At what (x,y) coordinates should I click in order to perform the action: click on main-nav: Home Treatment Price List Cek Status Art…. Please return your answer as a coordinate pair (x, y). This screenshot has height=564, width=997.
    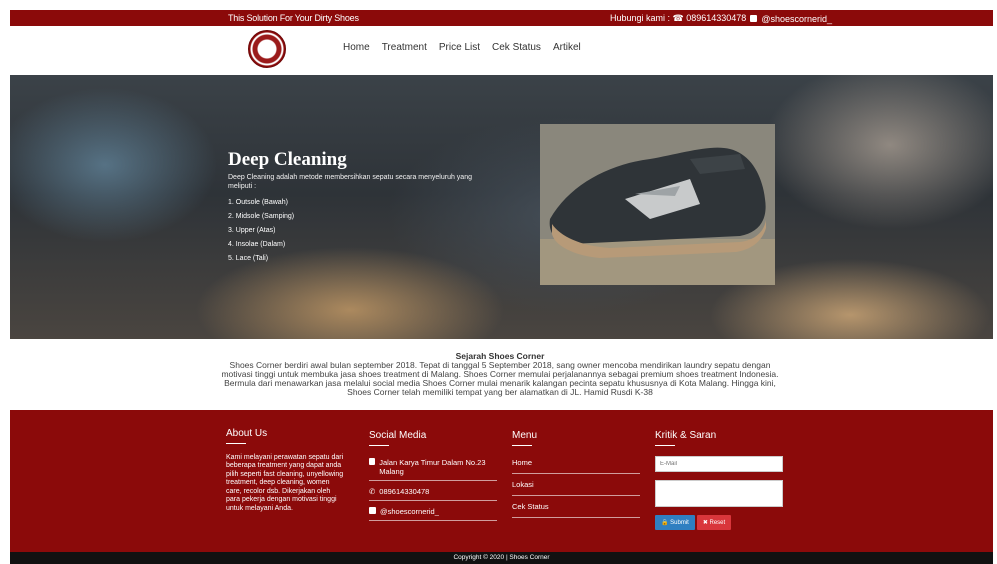
    Looking at the image, I should click on (462, 47).